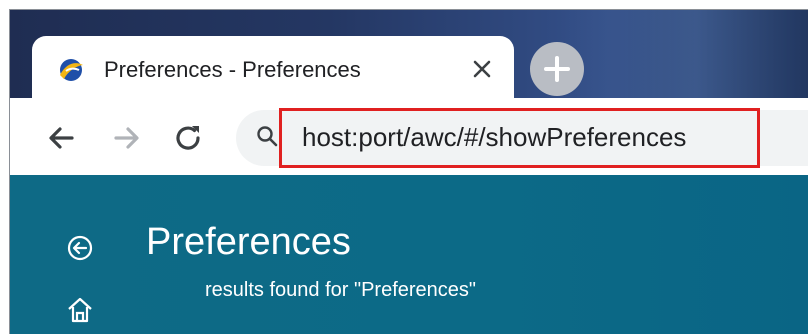 The height and width of the screenshot is (334, 808). What do you see at coordinates (126, 138) in the screenshot?
I see `arrow-right-icon` at bounding box center [126, 138].